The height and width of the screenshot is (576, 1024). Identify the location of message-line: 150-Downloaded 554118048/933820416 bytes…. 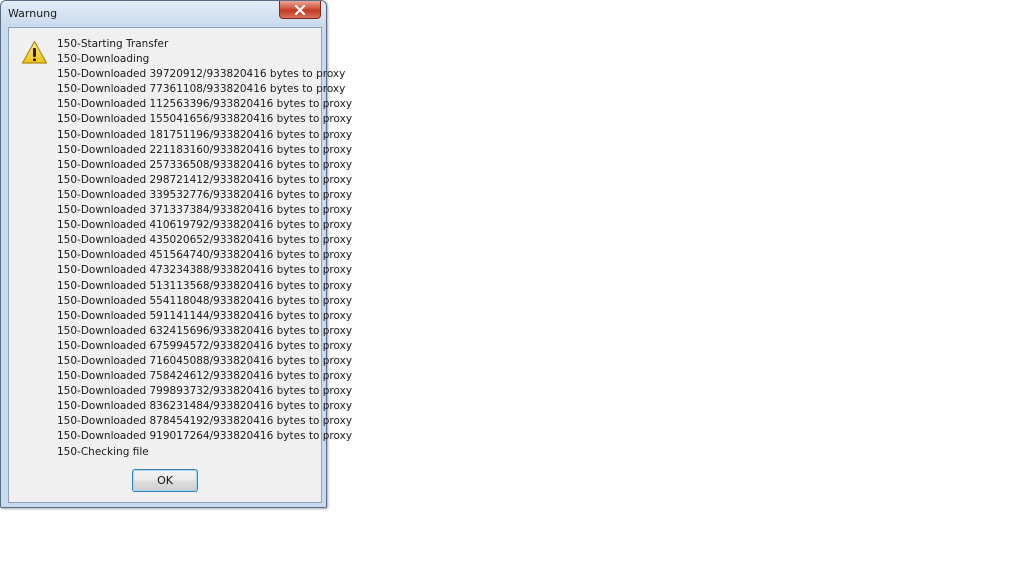
(205, 300).